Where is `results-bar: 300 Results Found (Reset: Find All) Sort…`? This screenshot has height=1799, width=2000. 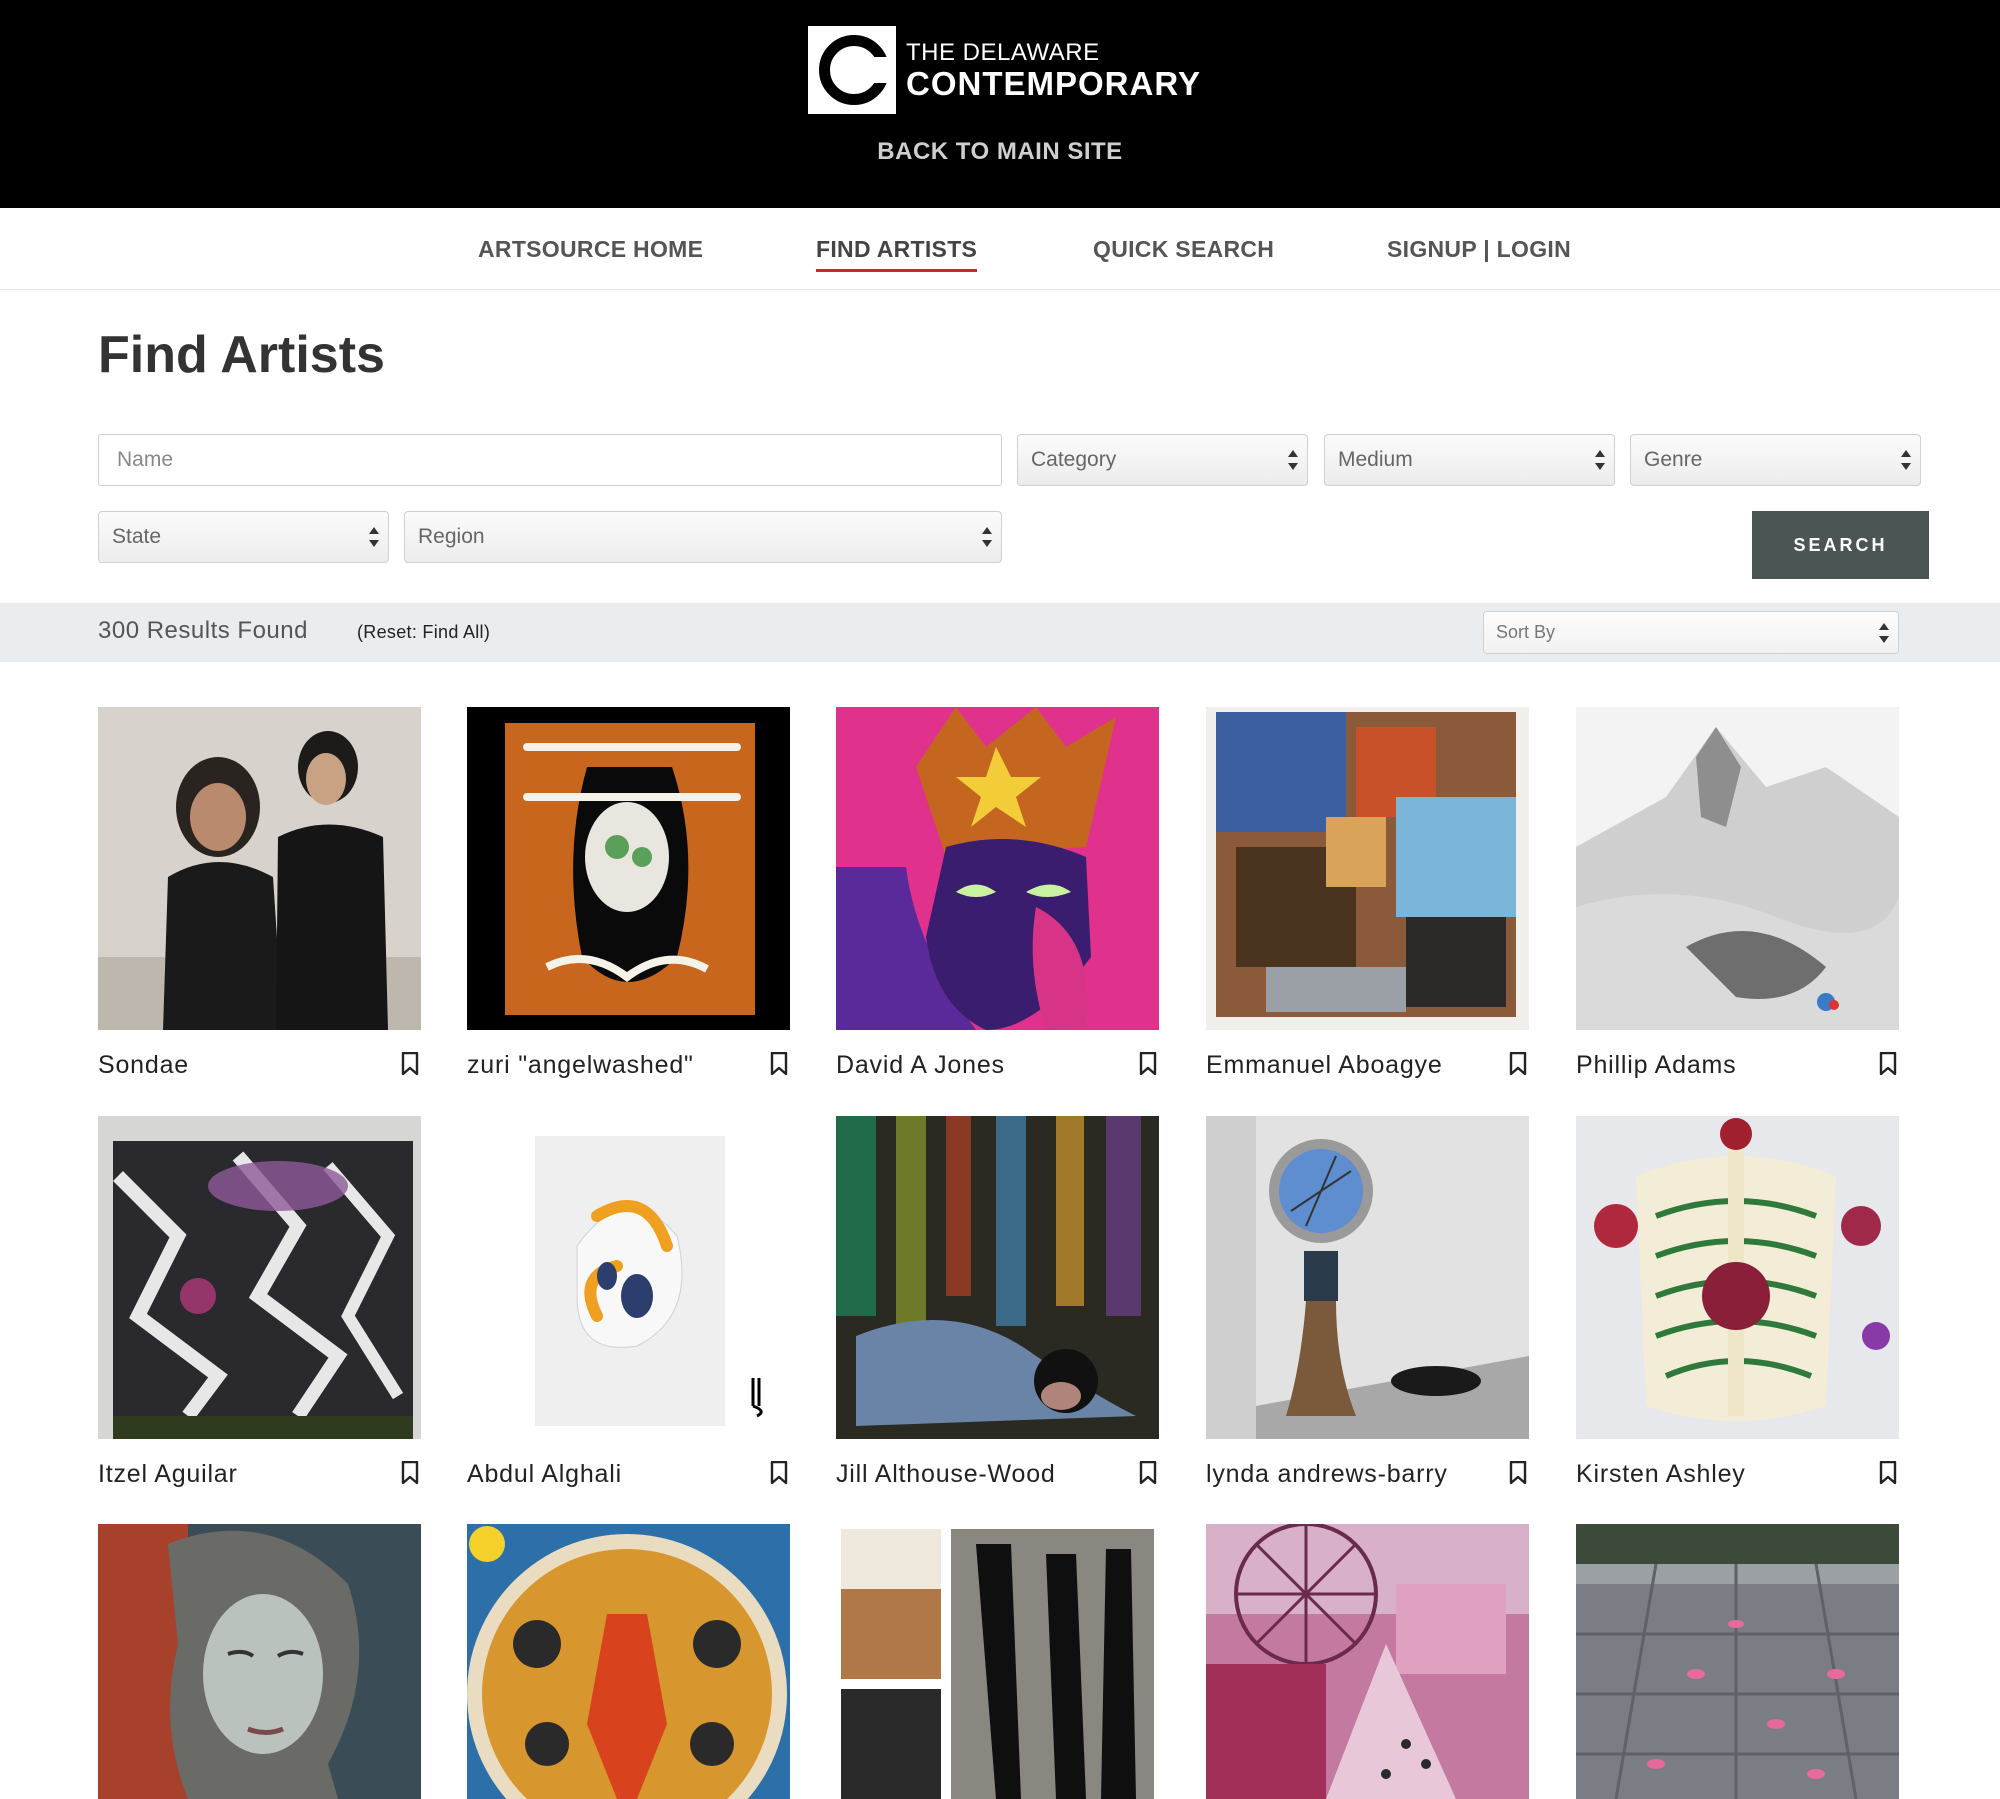 results-bar: 300 Results Found (Reset: Find All) Sort… is located at coordinates (1000, 632).